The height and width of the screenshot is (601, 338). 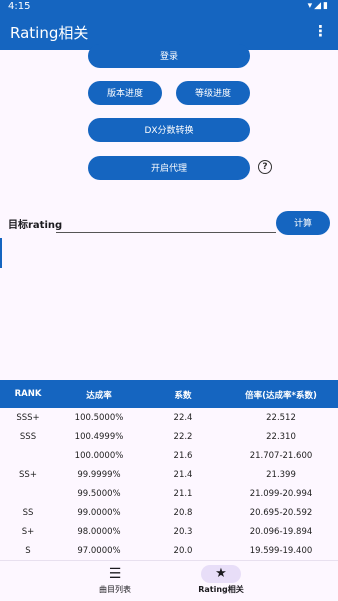 I want to click on header-achievement: 达成率, so click(x=99, y=396).